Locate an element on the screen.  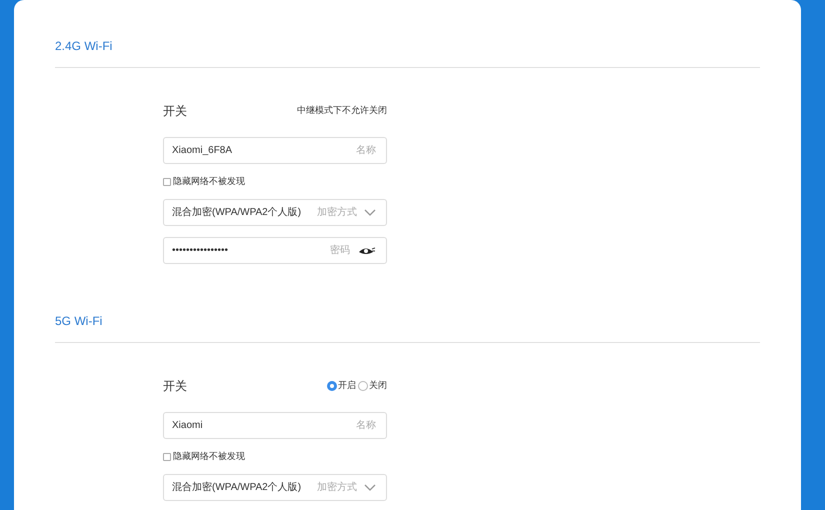
radio-label: 关闭 is located at coordinates (378, 386).